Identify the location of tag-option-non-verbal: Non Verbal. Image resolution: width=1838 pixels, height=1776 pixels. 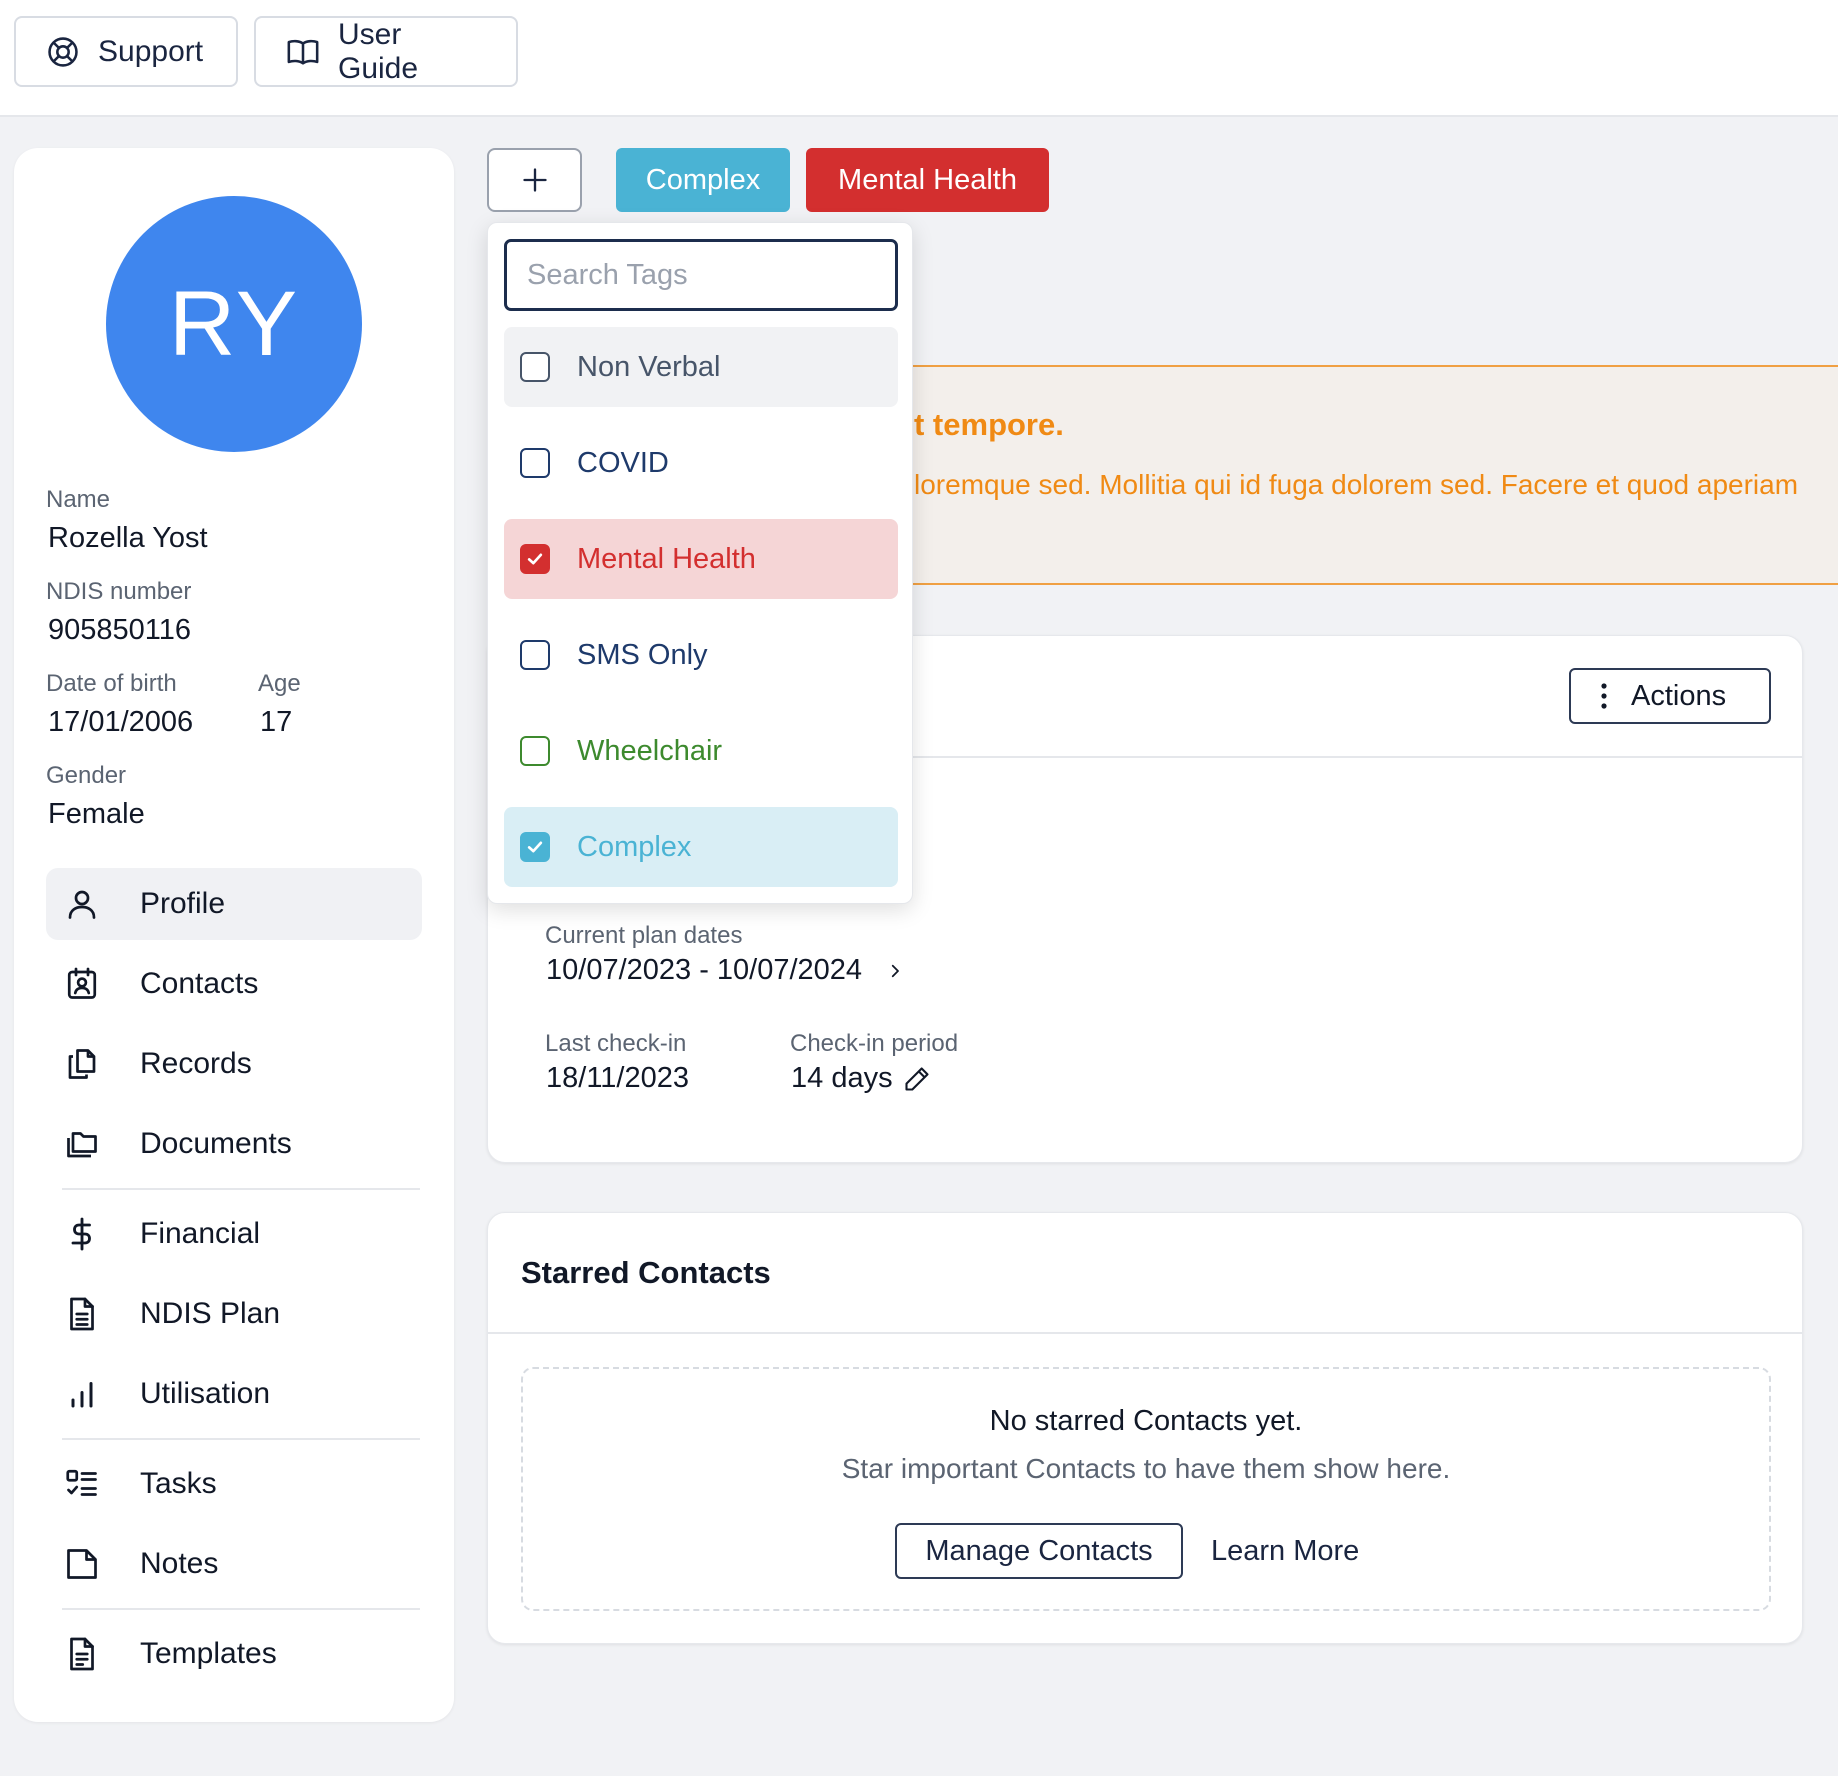
(701, 367).